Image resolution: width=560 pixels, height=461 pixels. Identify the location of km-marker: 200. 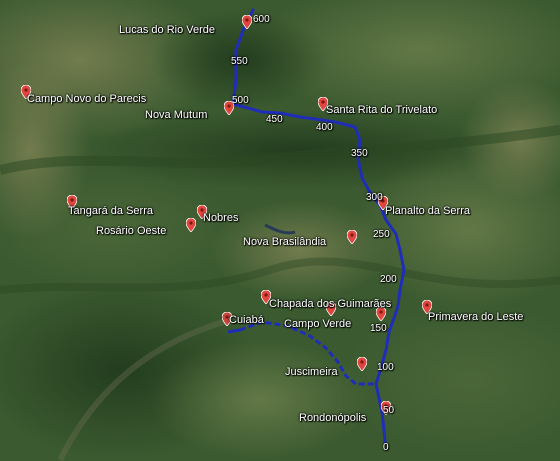
(388, 279).